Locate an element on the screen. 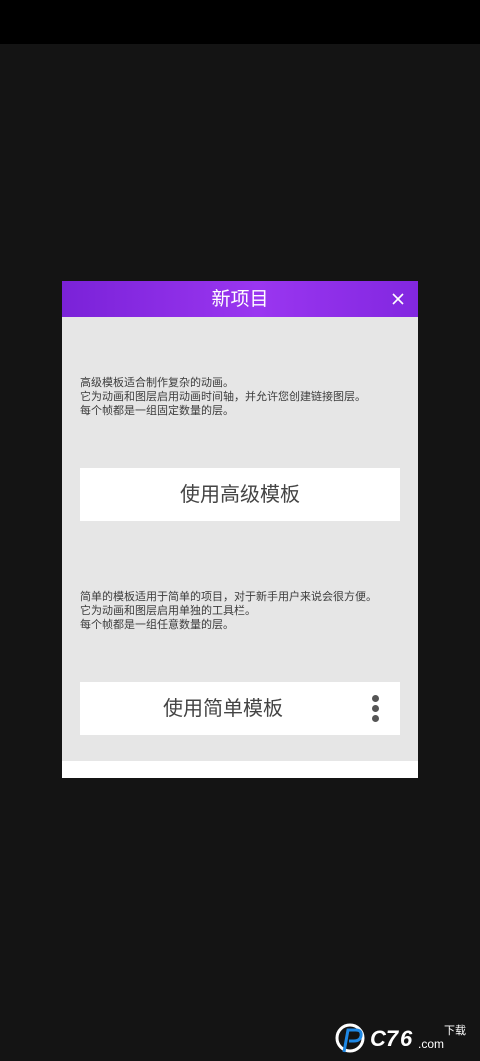 This screenshot has width=480, height=1061. description-line: 每个帧都是一组任意数量的层。 is located at coordinates (157, 624).